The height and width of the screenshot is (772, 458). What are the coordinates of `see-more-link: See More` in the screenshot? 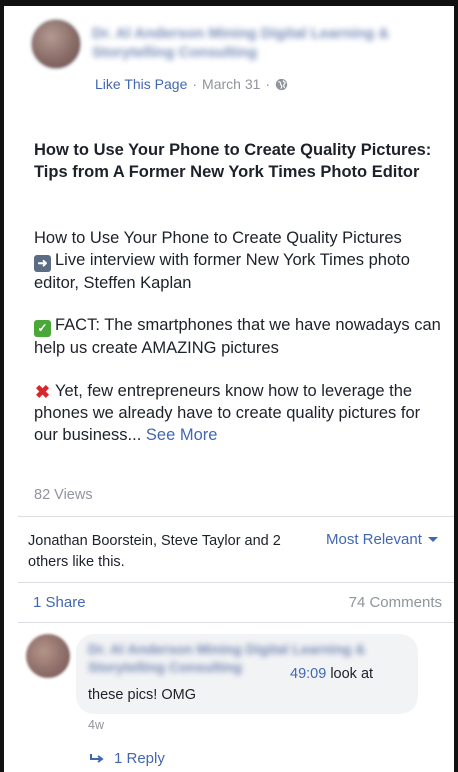 It's located at (182, 435).